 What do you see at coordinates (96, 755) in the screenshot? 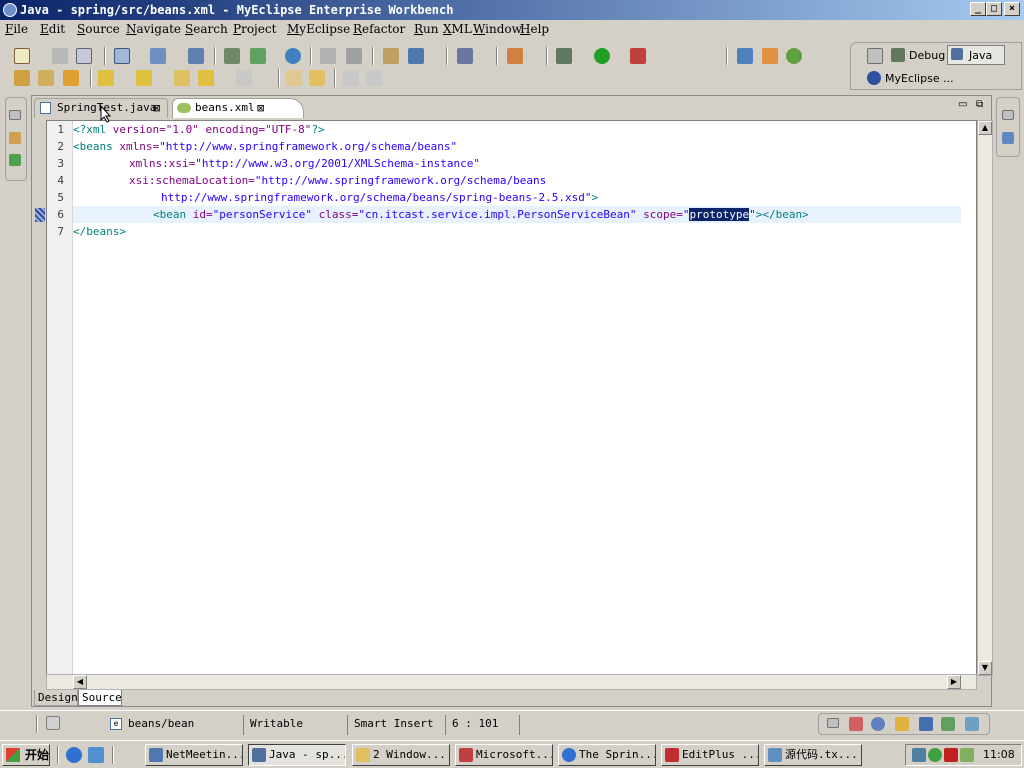
I see `show-desktop-icon` at bounding box center [96, 755].